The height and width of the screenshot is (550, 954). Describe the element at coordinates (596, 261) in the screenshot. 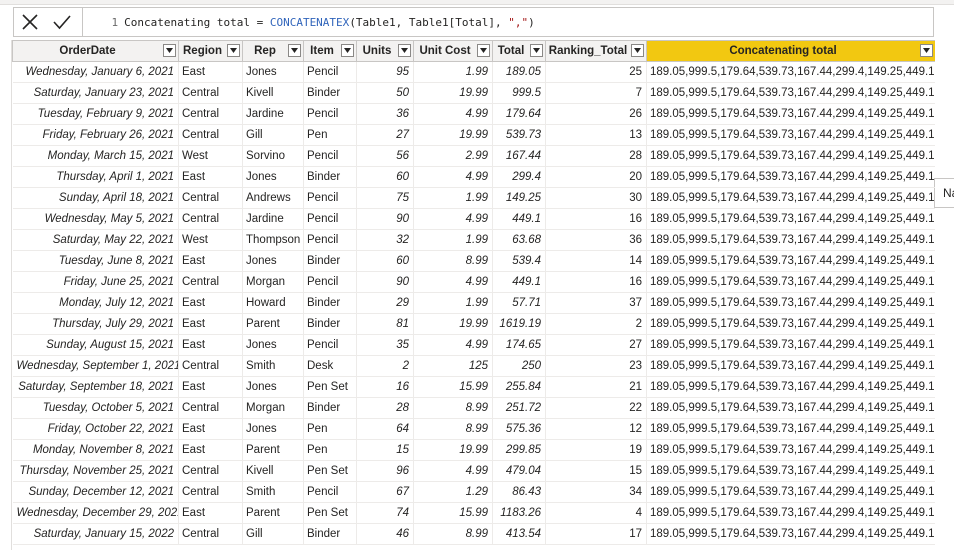

I see `cell-ranking-total: 14` at that location.